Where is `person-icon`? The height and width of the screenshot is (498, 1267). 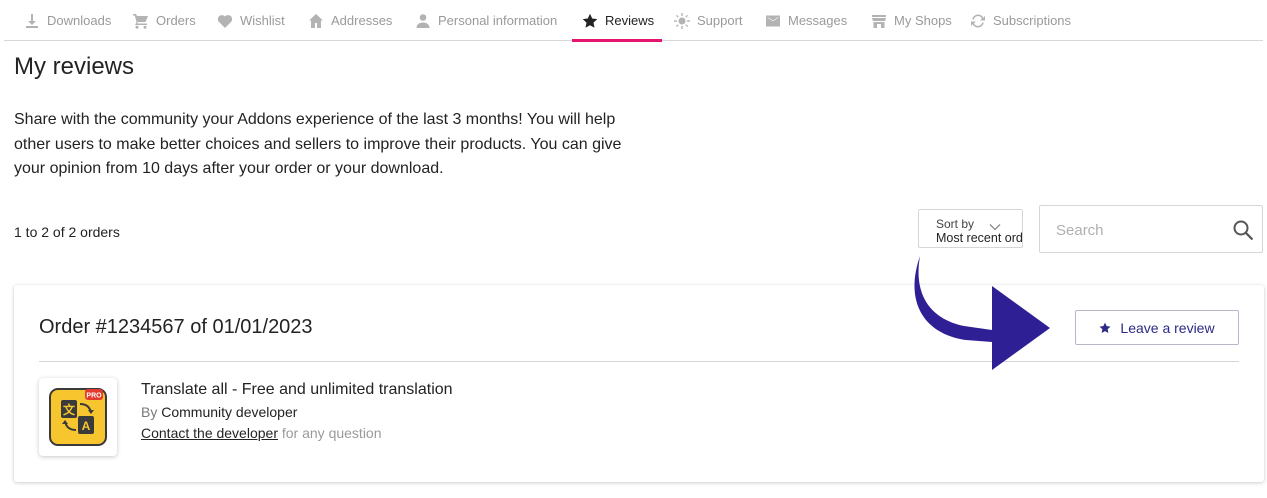
person-icon is located at coordinates (423, 20).